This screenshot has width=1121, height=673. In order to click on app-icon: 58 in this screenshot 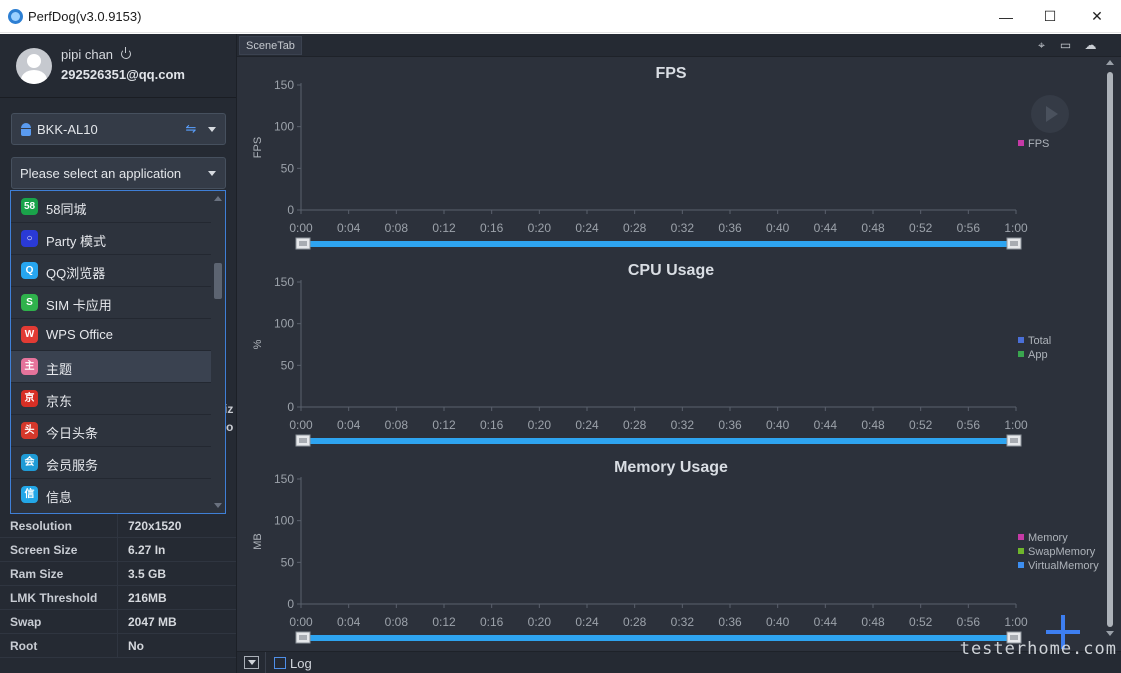, I will do `click(29, 206)`.